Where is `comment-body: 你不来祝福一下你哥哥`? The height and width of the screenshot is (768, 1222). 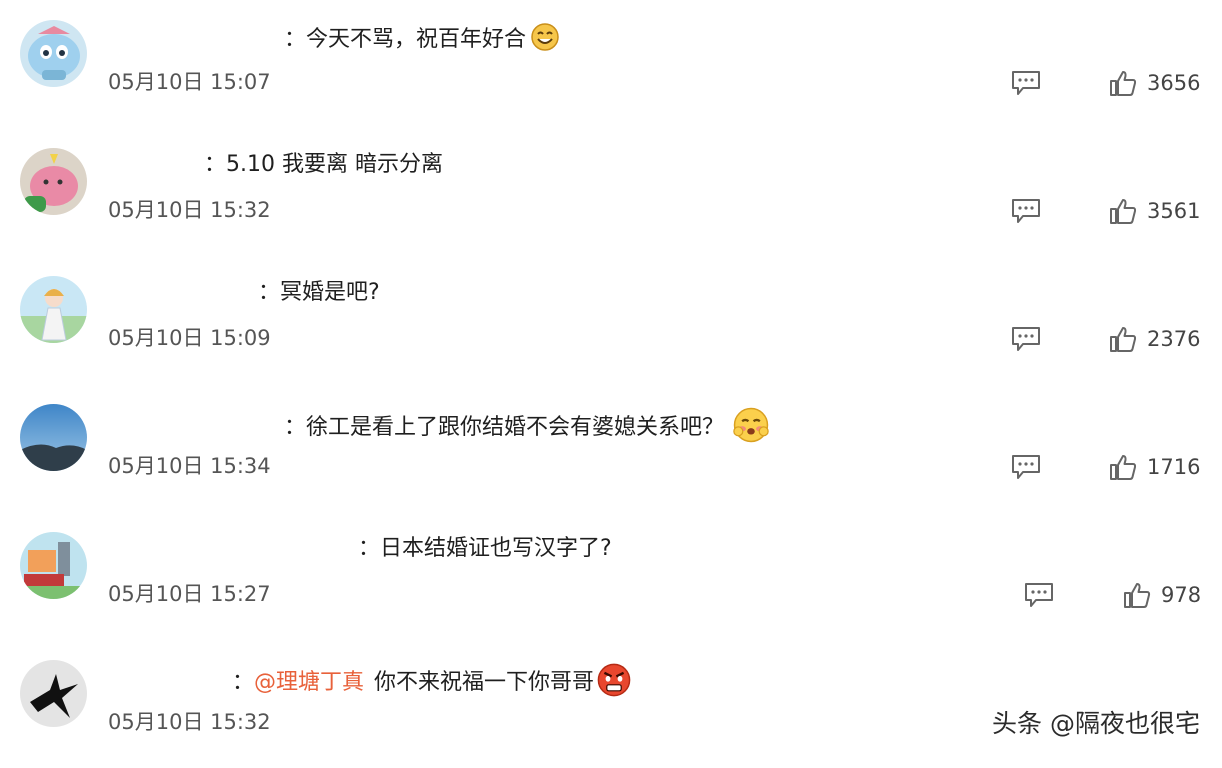 comment-body: 你不来祝福一下你哥哥 is located at coordinates (484, 682).